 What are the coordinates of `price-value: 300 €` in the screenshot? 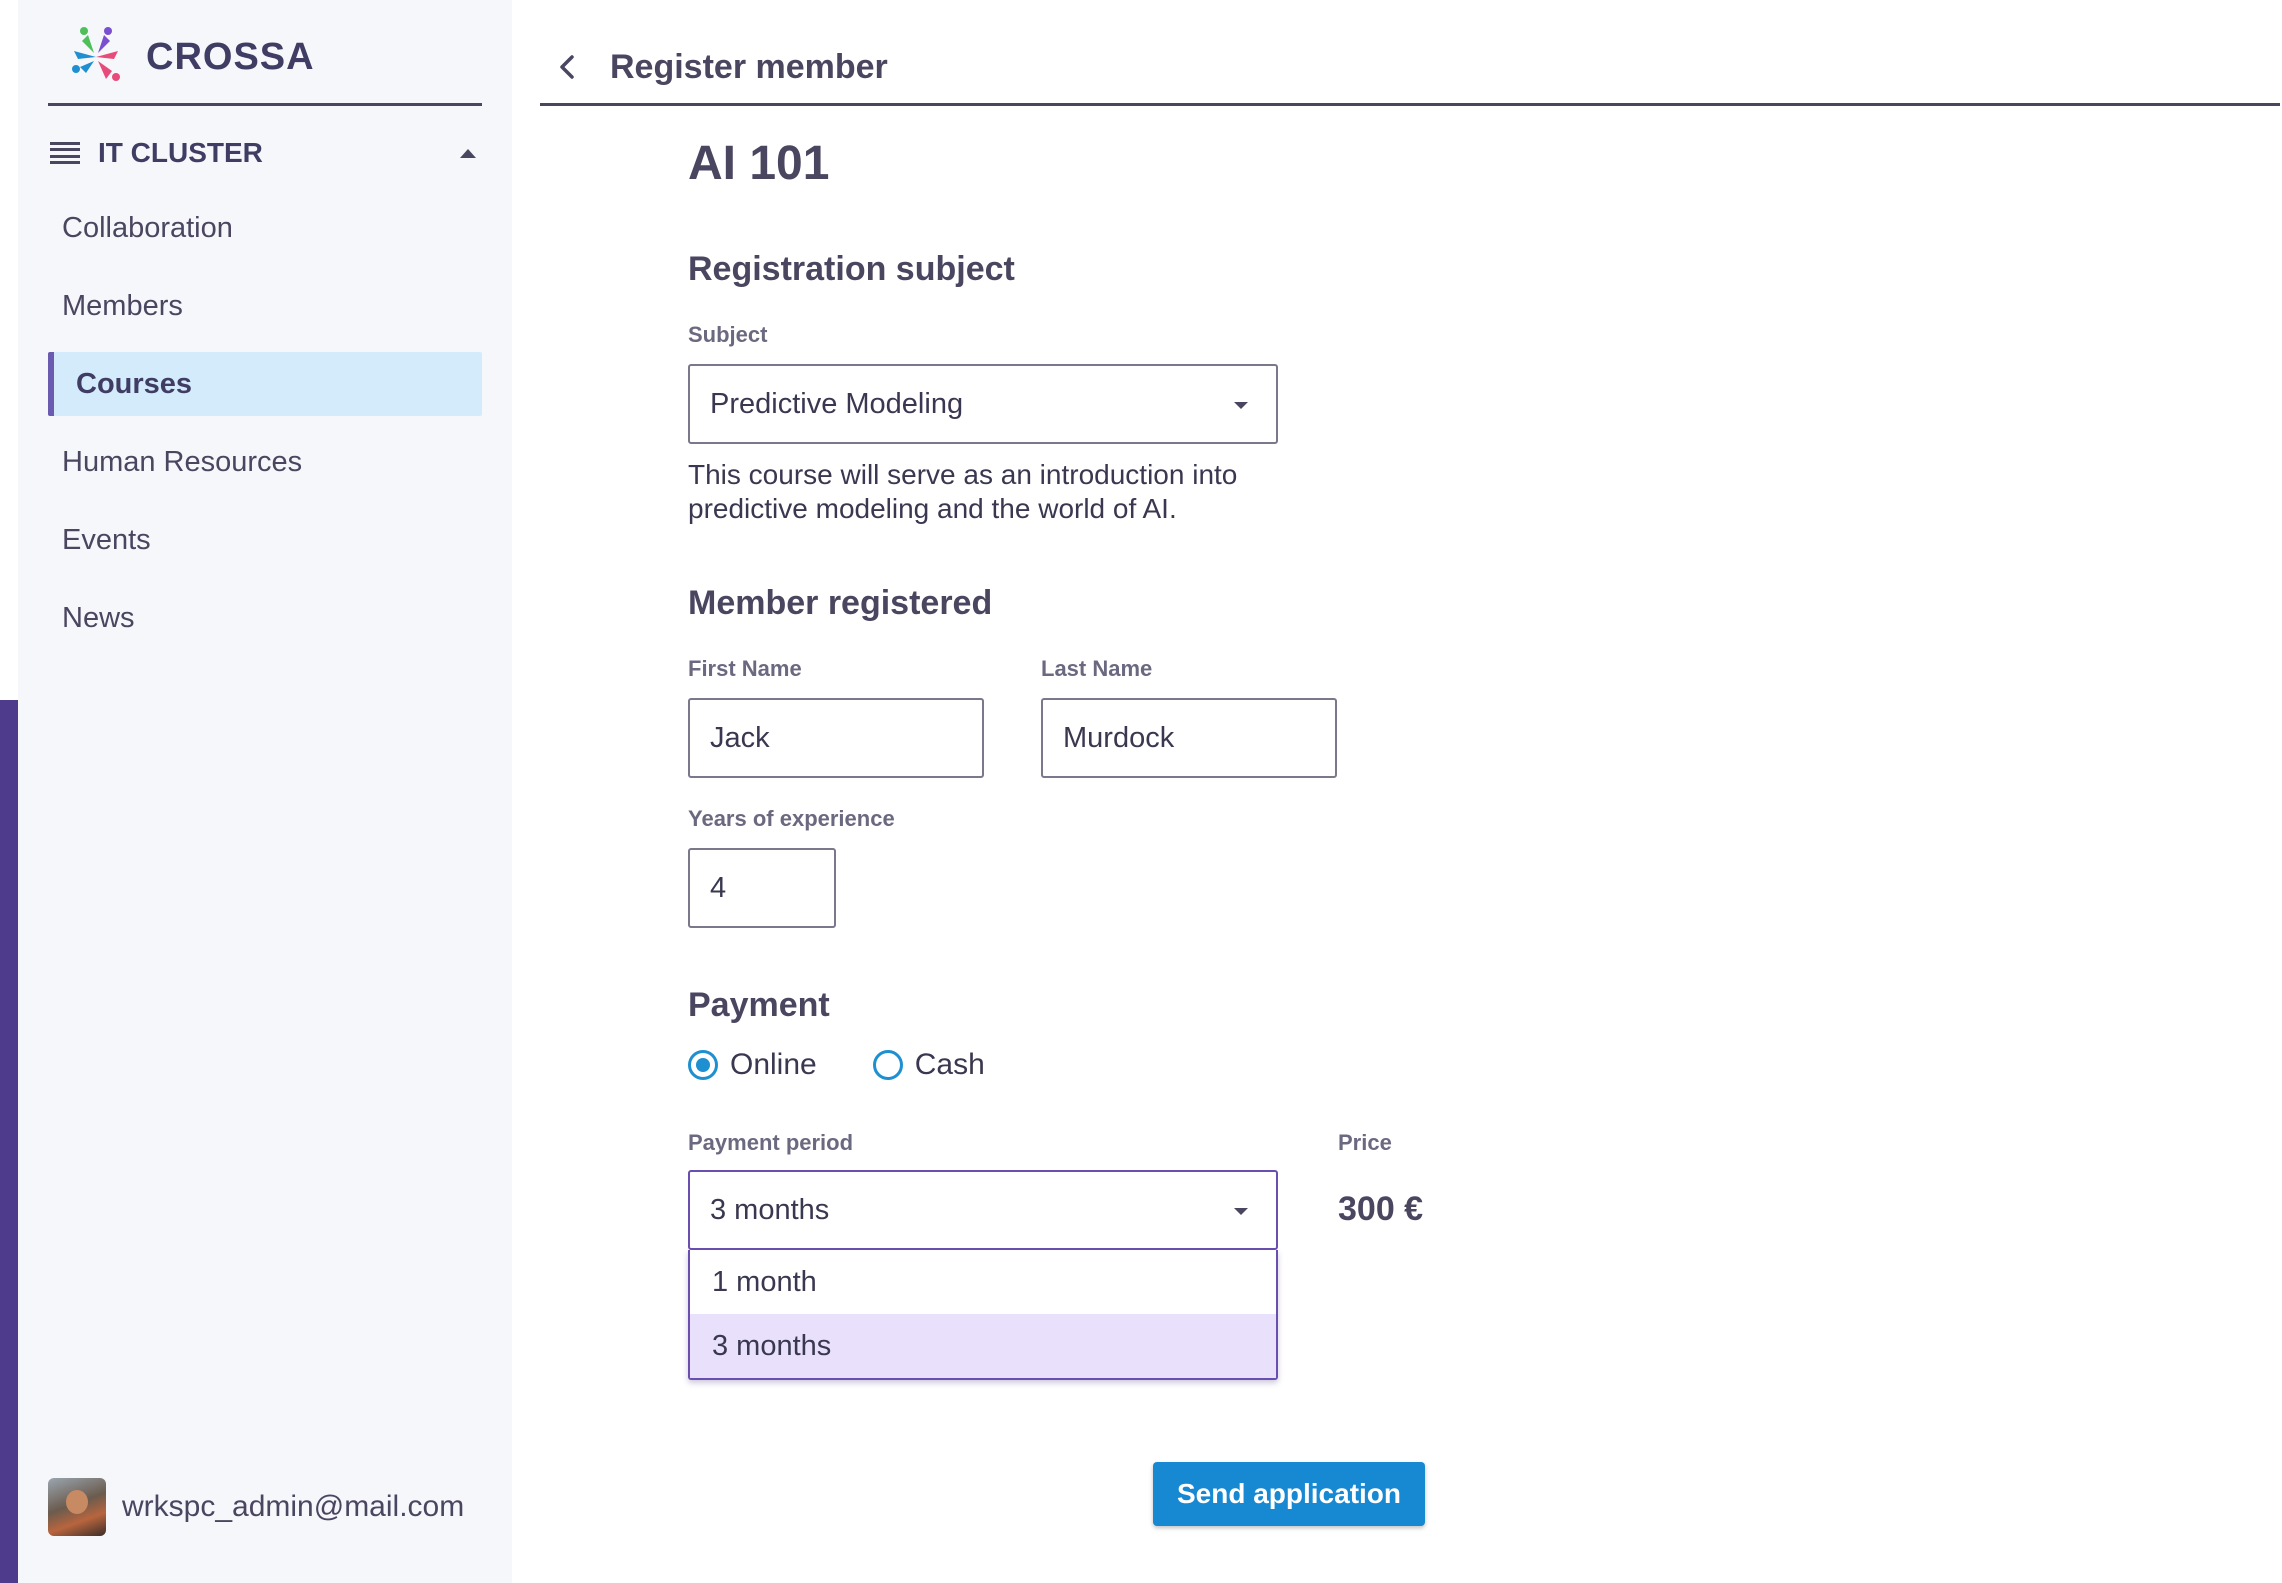 It's located at (1381, 1209).